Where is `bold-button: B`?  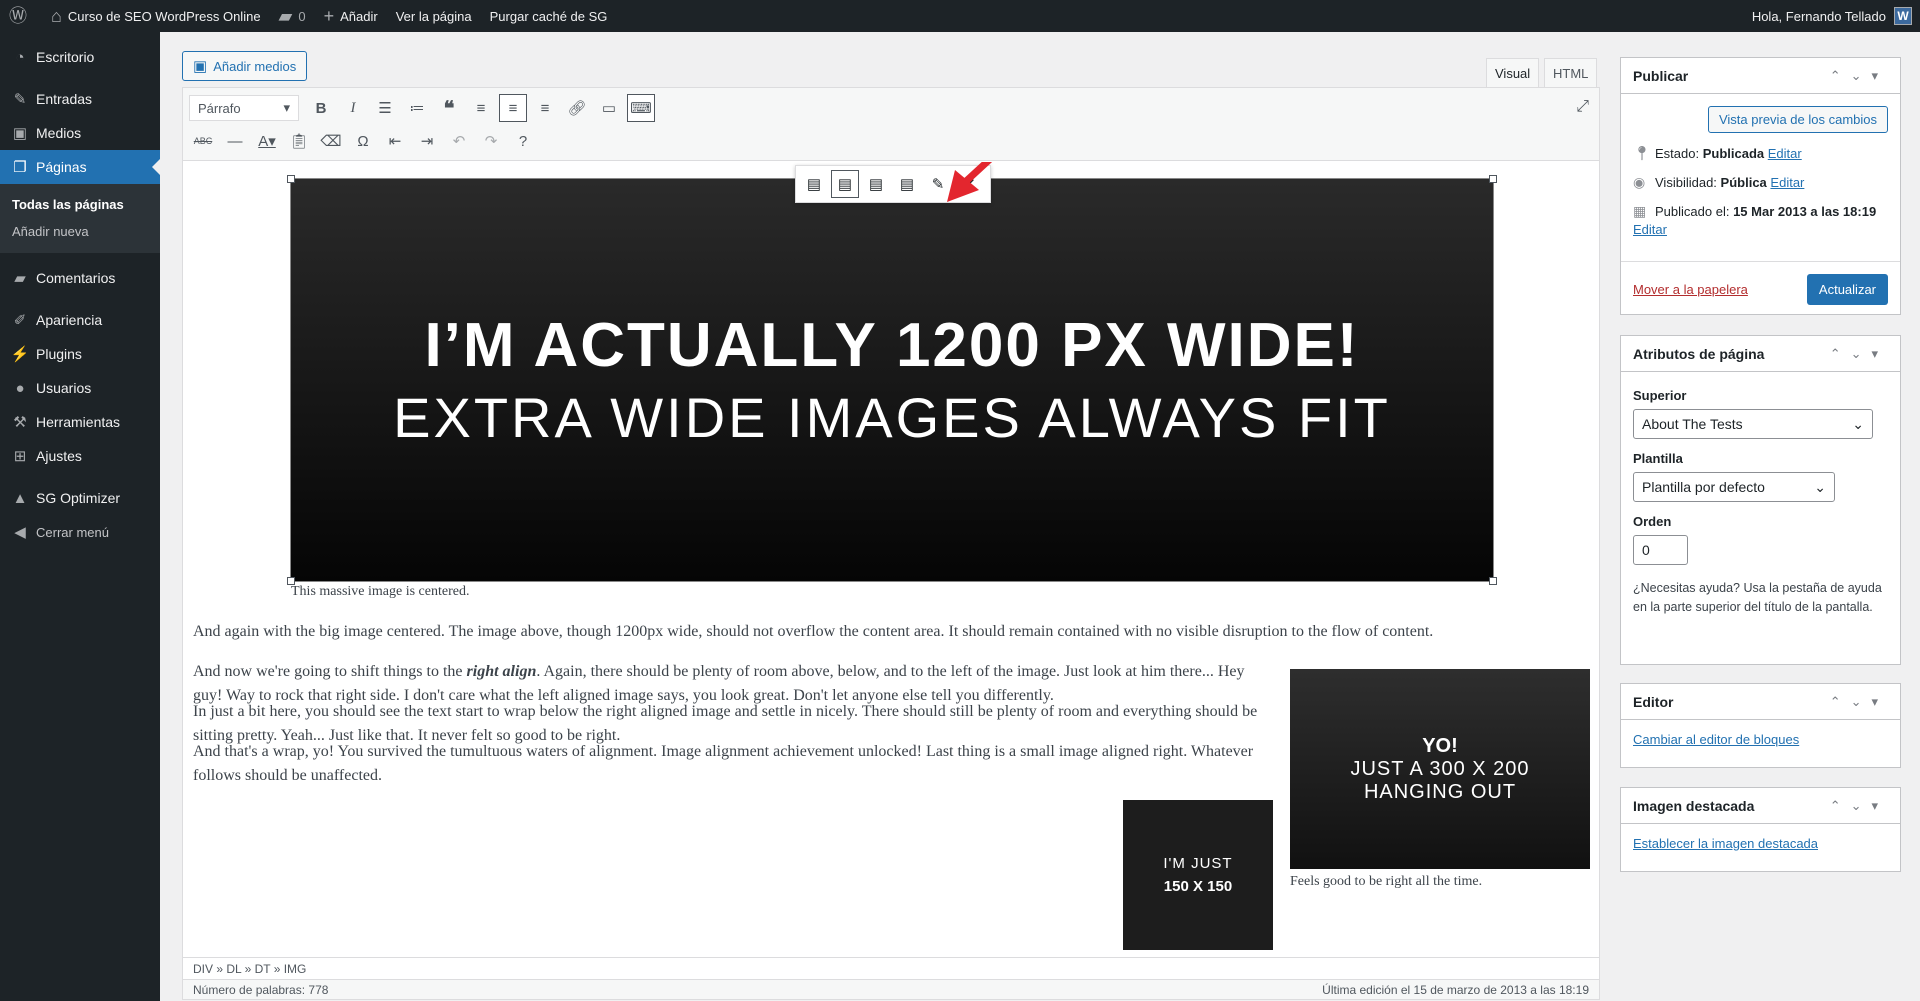 bold-button: B is located at coordinates (321, 108).